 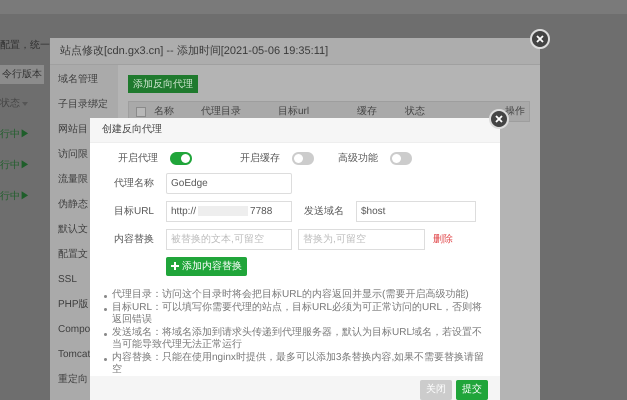 What do you see at coordinates (229, 211) in the screenshot?
I see `input-field: http:// 7788` at bounding box center [229, 211].